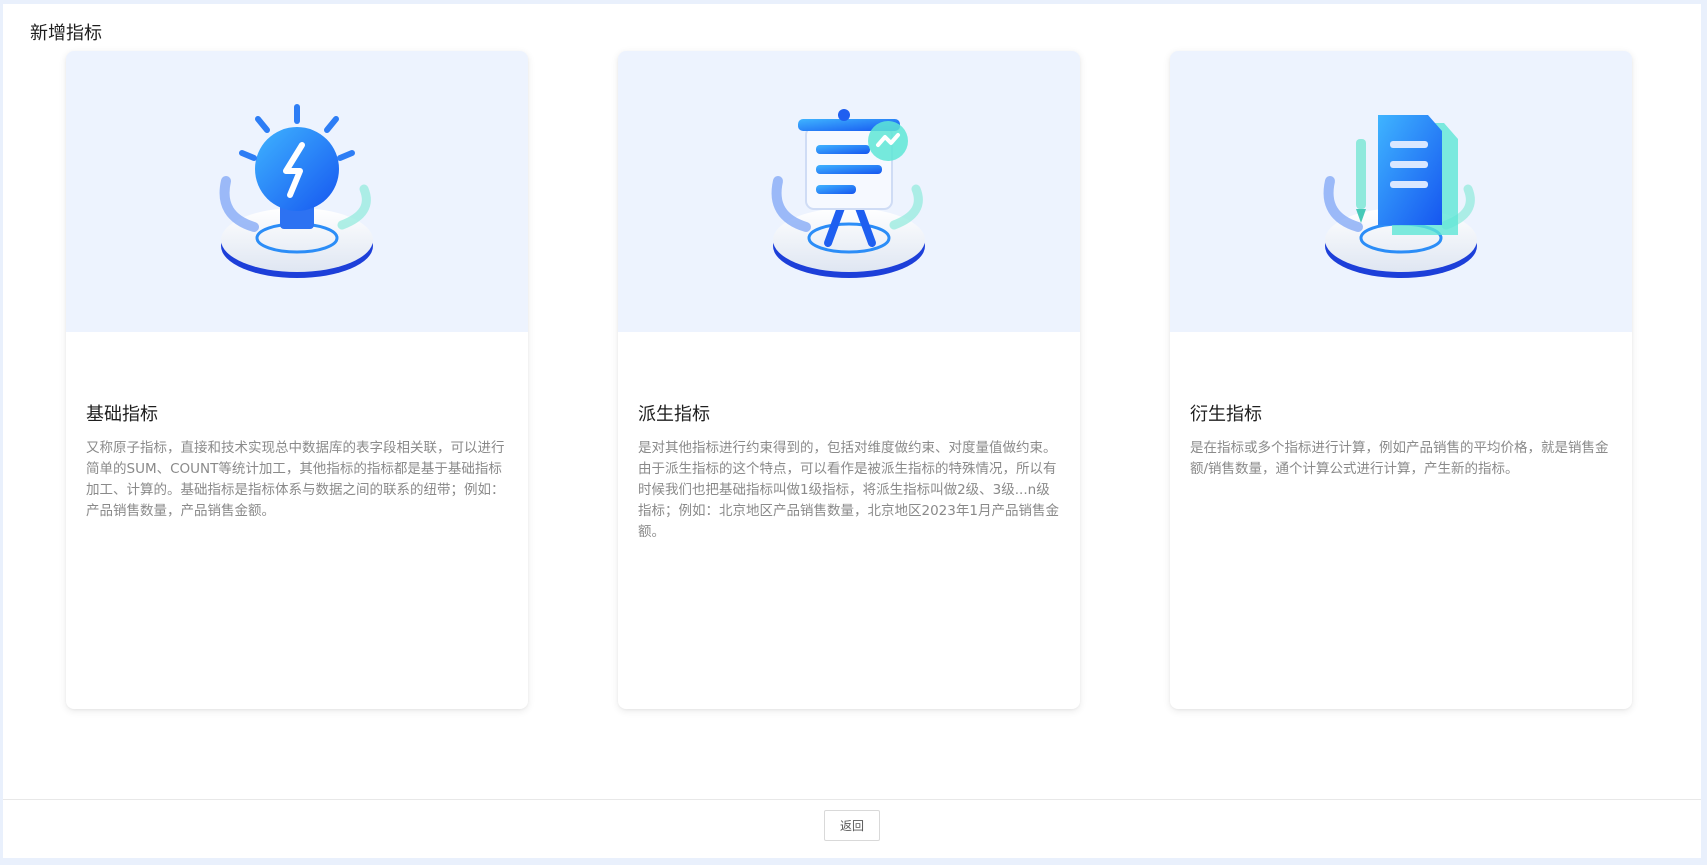  I want to click on card-title: 衍生指标, so click(1226, 414).